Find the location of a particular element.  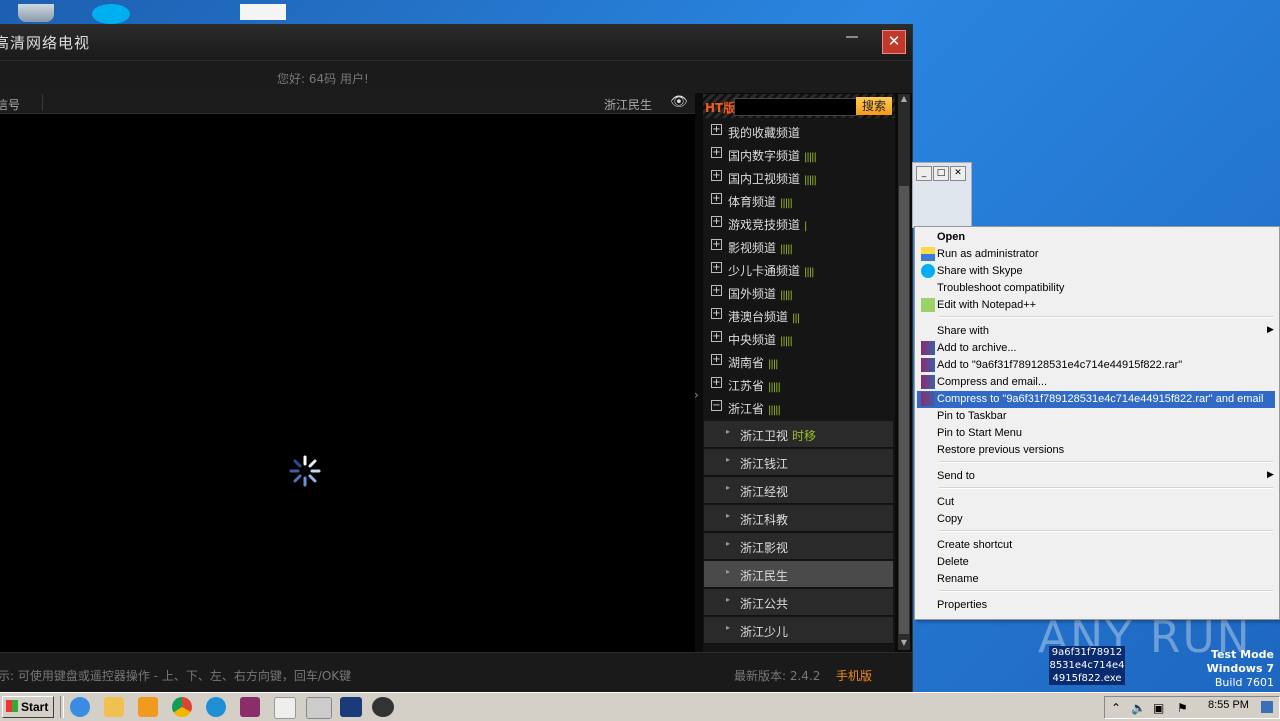

scroll-up-icon: ▲ is located at coordinates (904, 100).